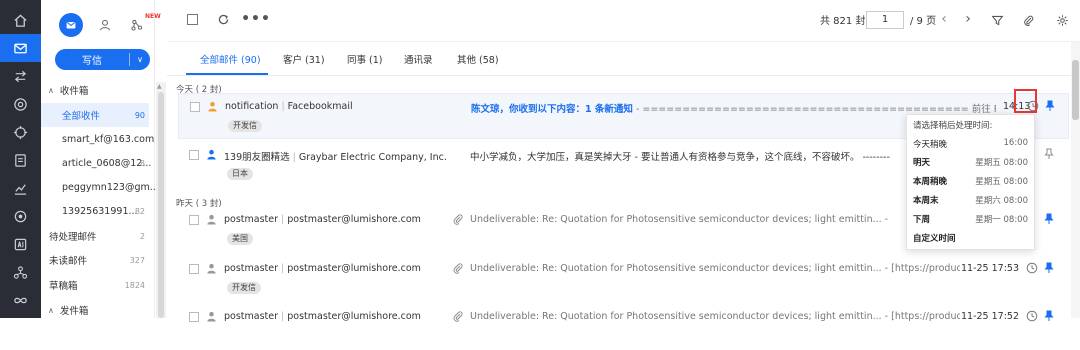 The image size is (1080, 350). I want to click on folder-account-2: article_0608@12... 8, so click(96, 163).